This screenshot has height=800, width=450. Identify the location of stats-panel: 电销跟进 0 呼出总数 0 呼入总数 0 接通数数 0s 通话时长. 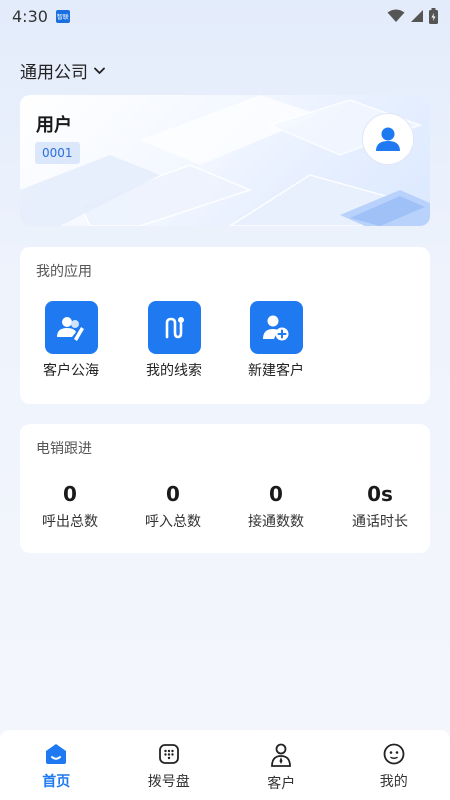
(225, 488).